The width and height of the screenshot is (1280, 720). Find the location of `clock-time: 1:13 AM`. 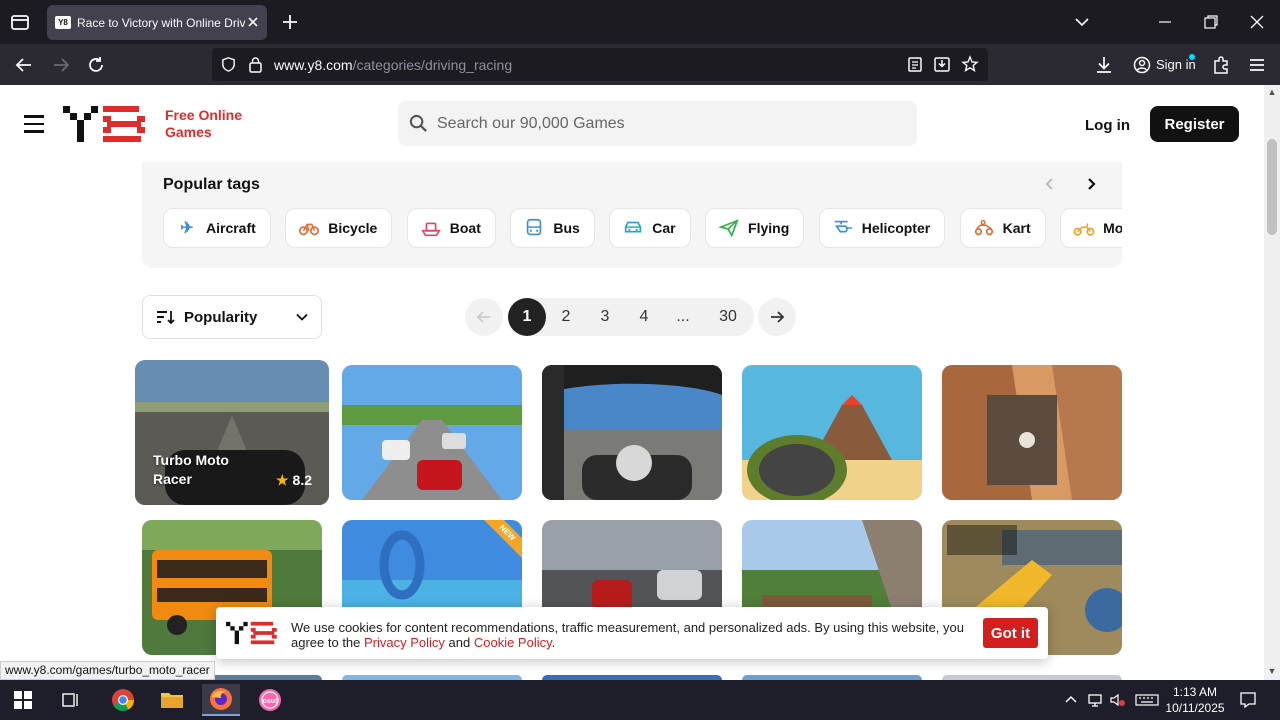

clock-time: 1:13 AM is located at coordinates (1195, 692).